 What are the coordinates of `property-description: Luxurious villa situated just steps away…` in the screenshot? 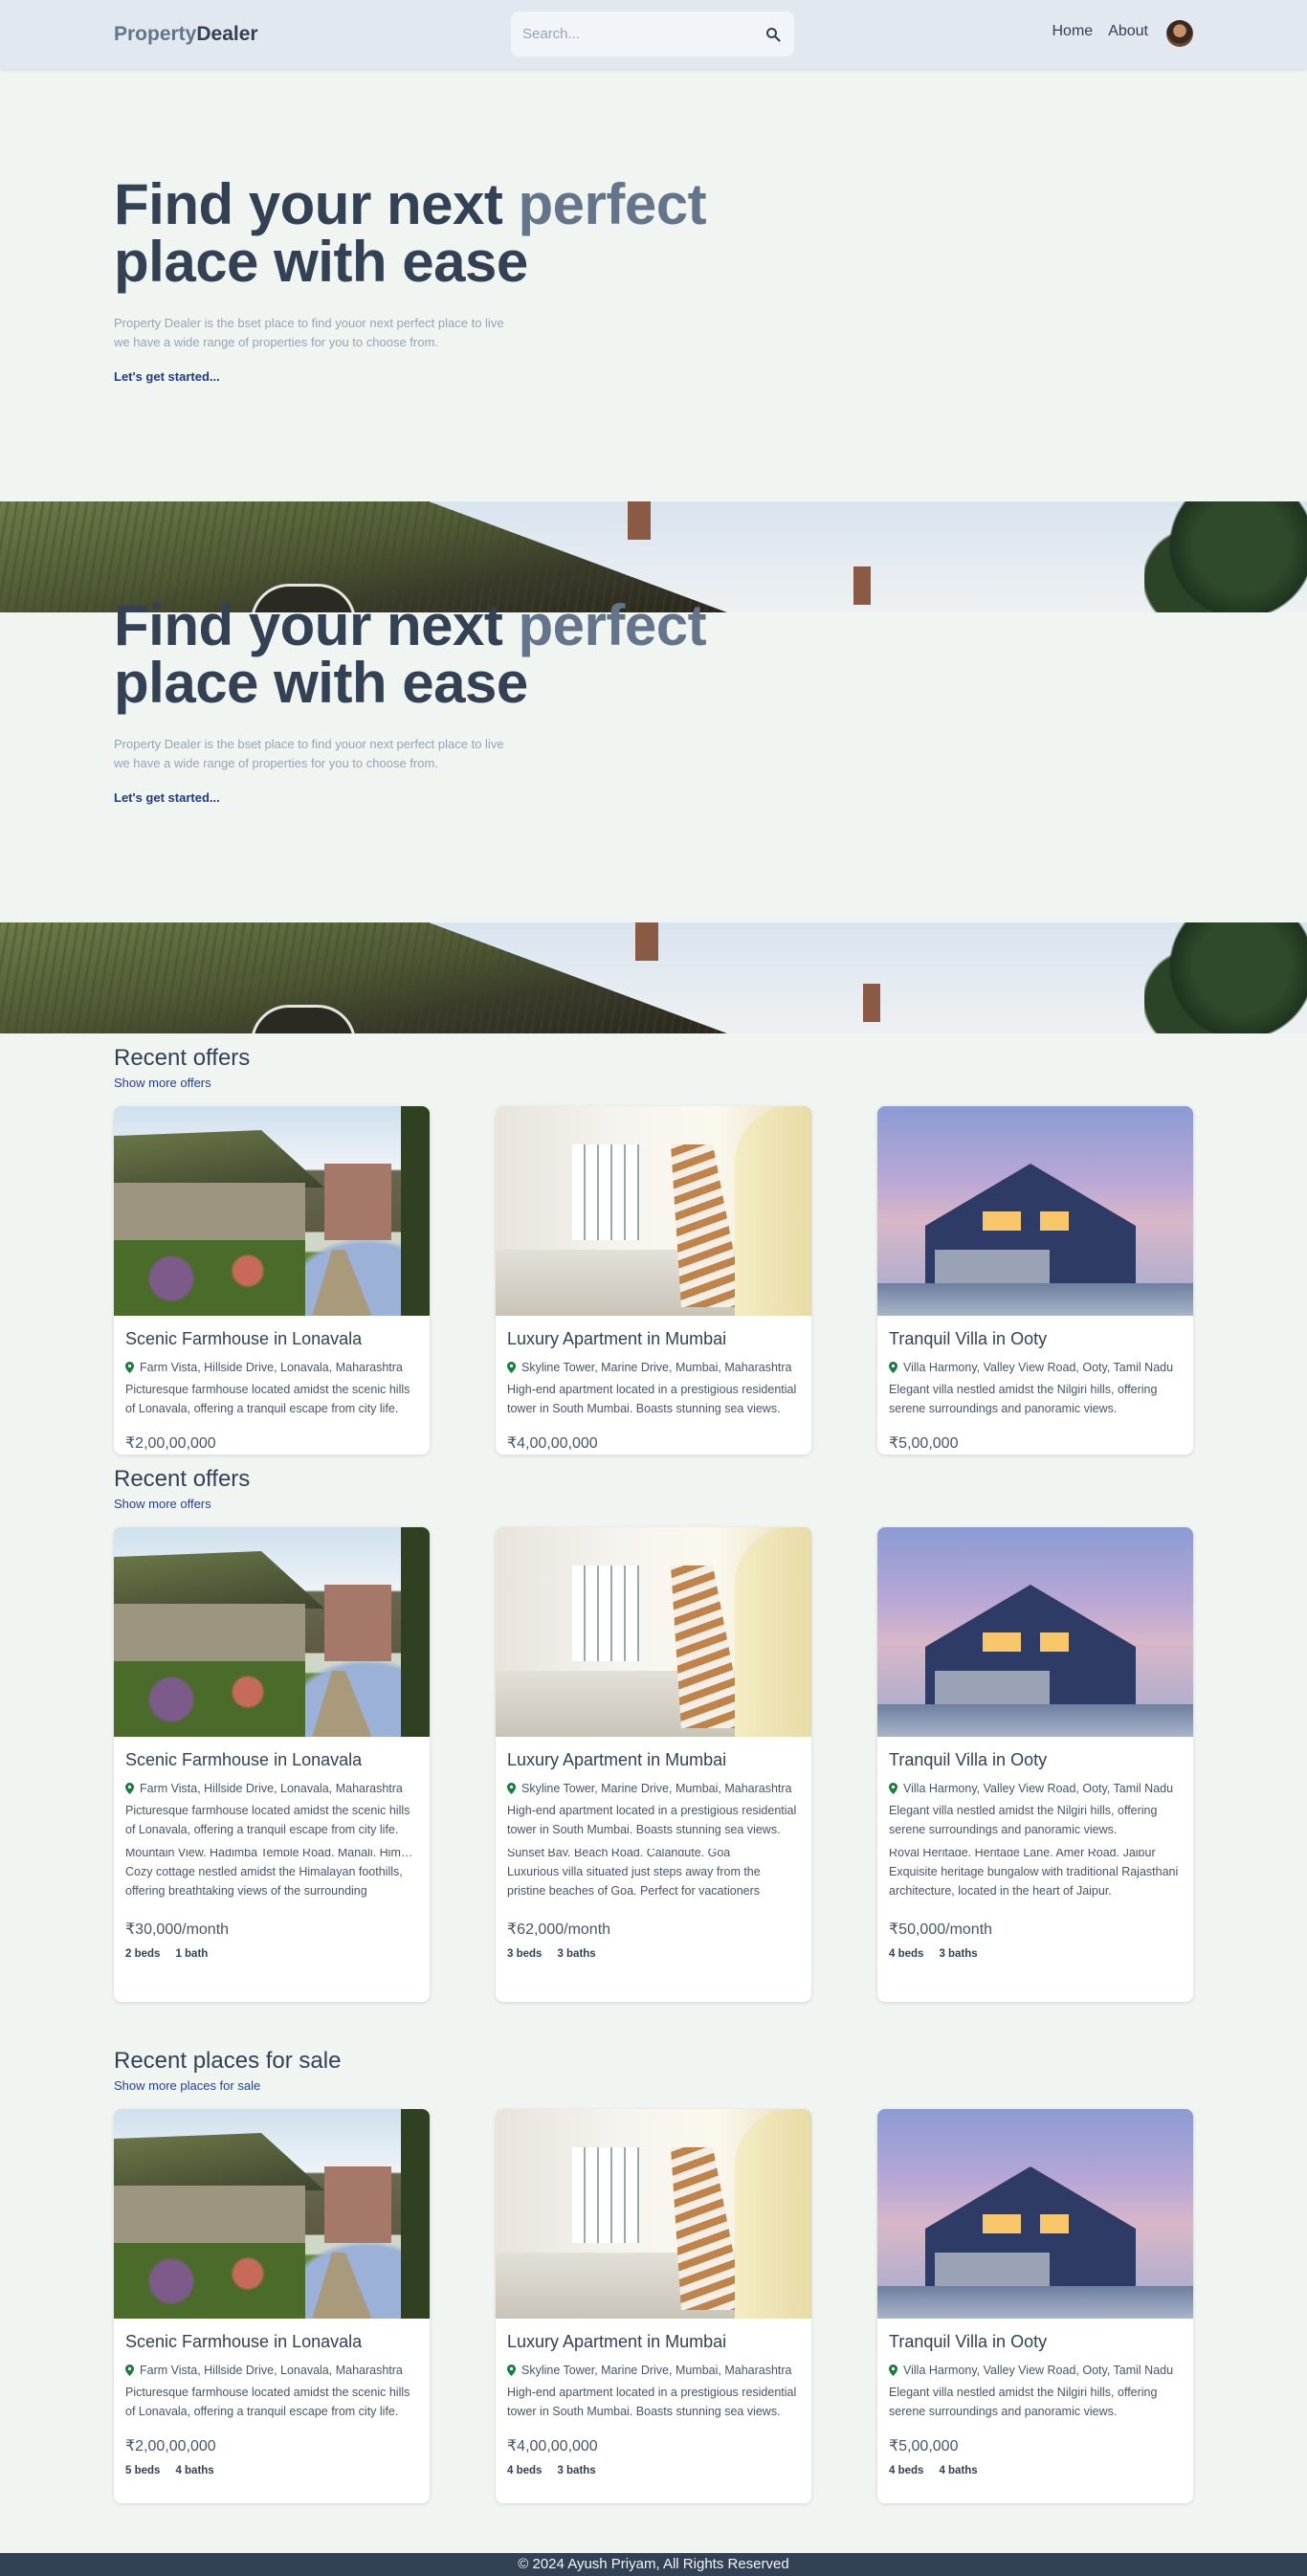 It's located at (634, 1881).